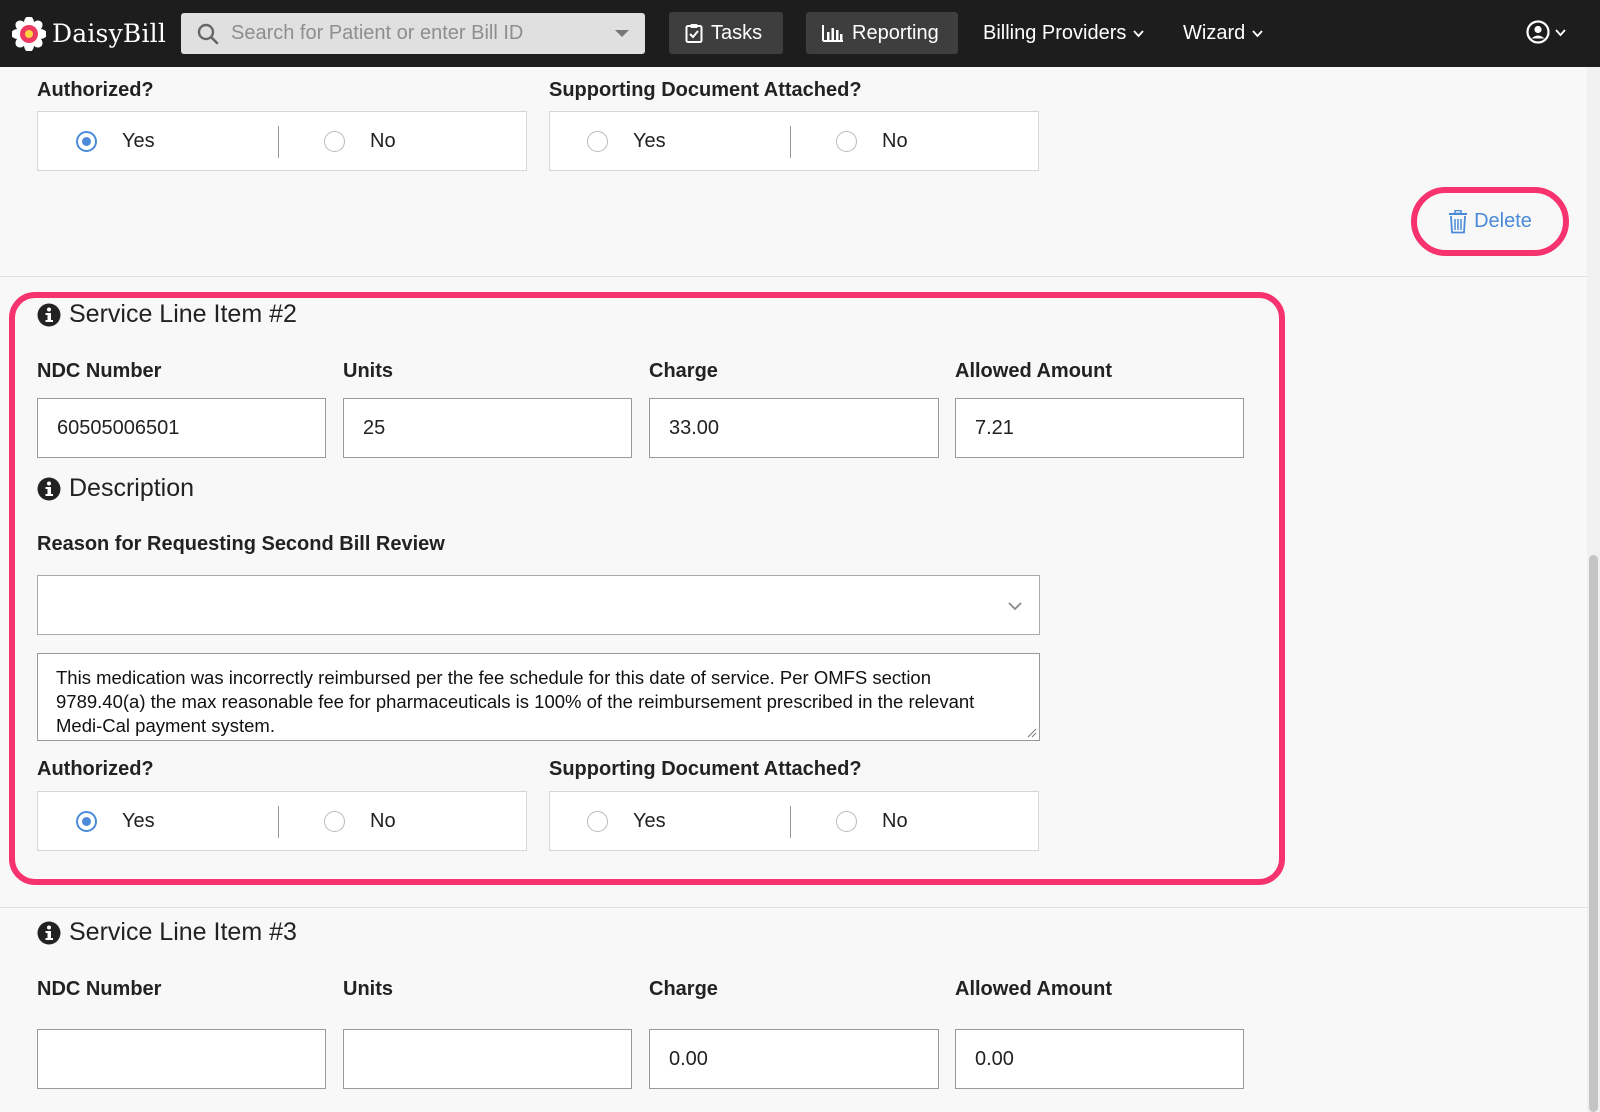  Describe the element at coordinates (181, 428) in the screenshot. I see `ndc-number-input: 60505006501` at that location.